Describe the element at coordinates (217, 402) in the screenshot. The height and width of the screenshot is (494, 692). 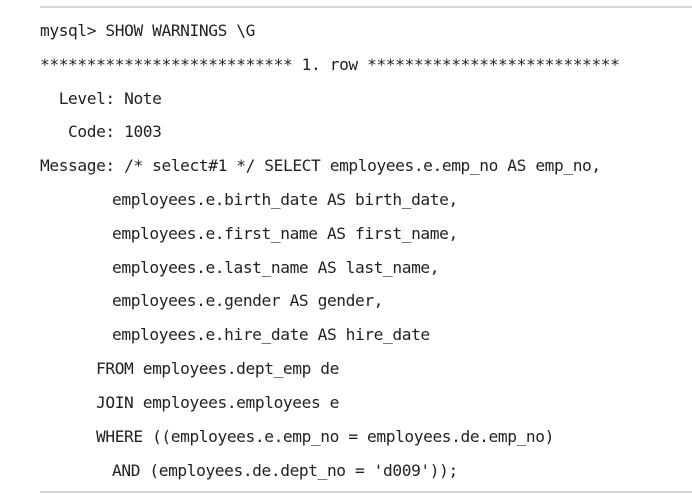
I see `join-clause-line: JOIN employees.employees e` at that location.